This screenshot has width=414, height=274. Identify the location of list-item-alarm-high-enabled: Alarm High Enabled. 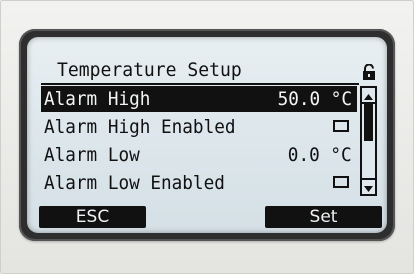
(199, 127).